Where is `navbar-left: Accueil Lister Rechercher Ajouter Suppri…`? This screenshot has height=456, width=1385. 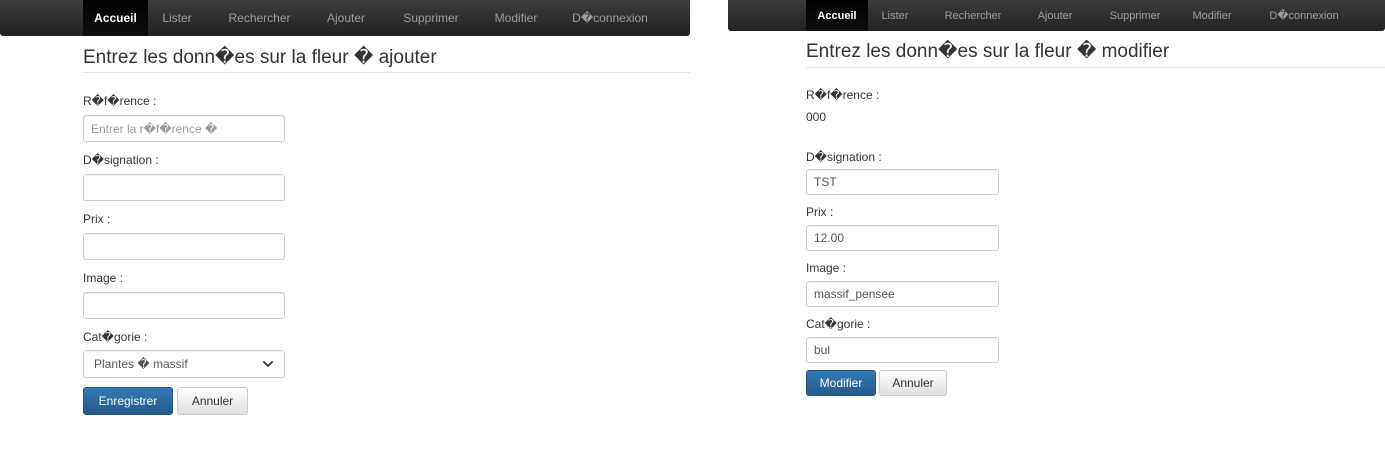
navbar-left: Accueil Lister Rechercher Ajouter Suppri… is located at coordinates (345, 18).